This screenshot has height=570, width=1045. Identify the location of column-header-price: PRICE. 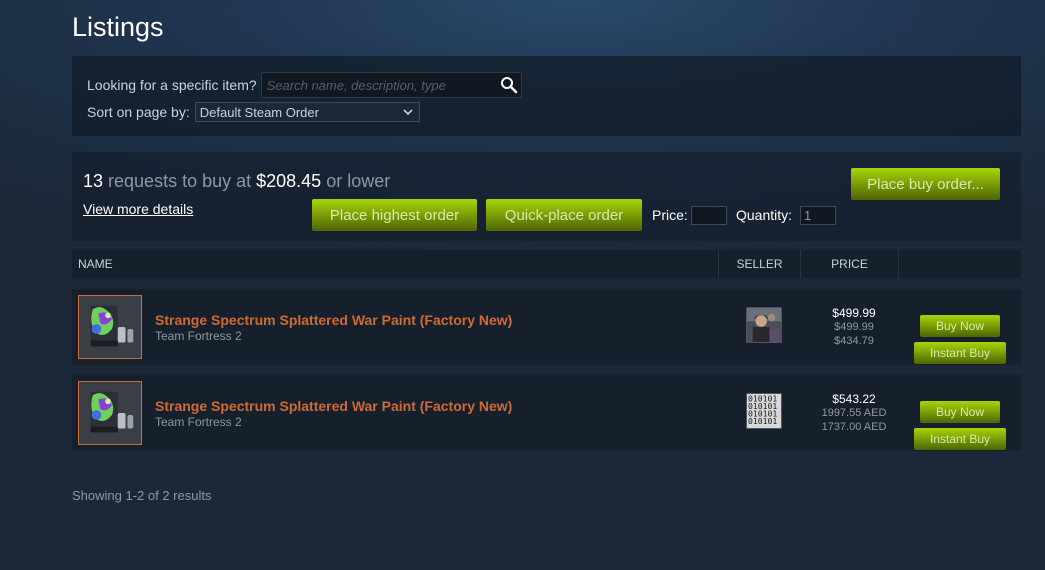
(849, 264).